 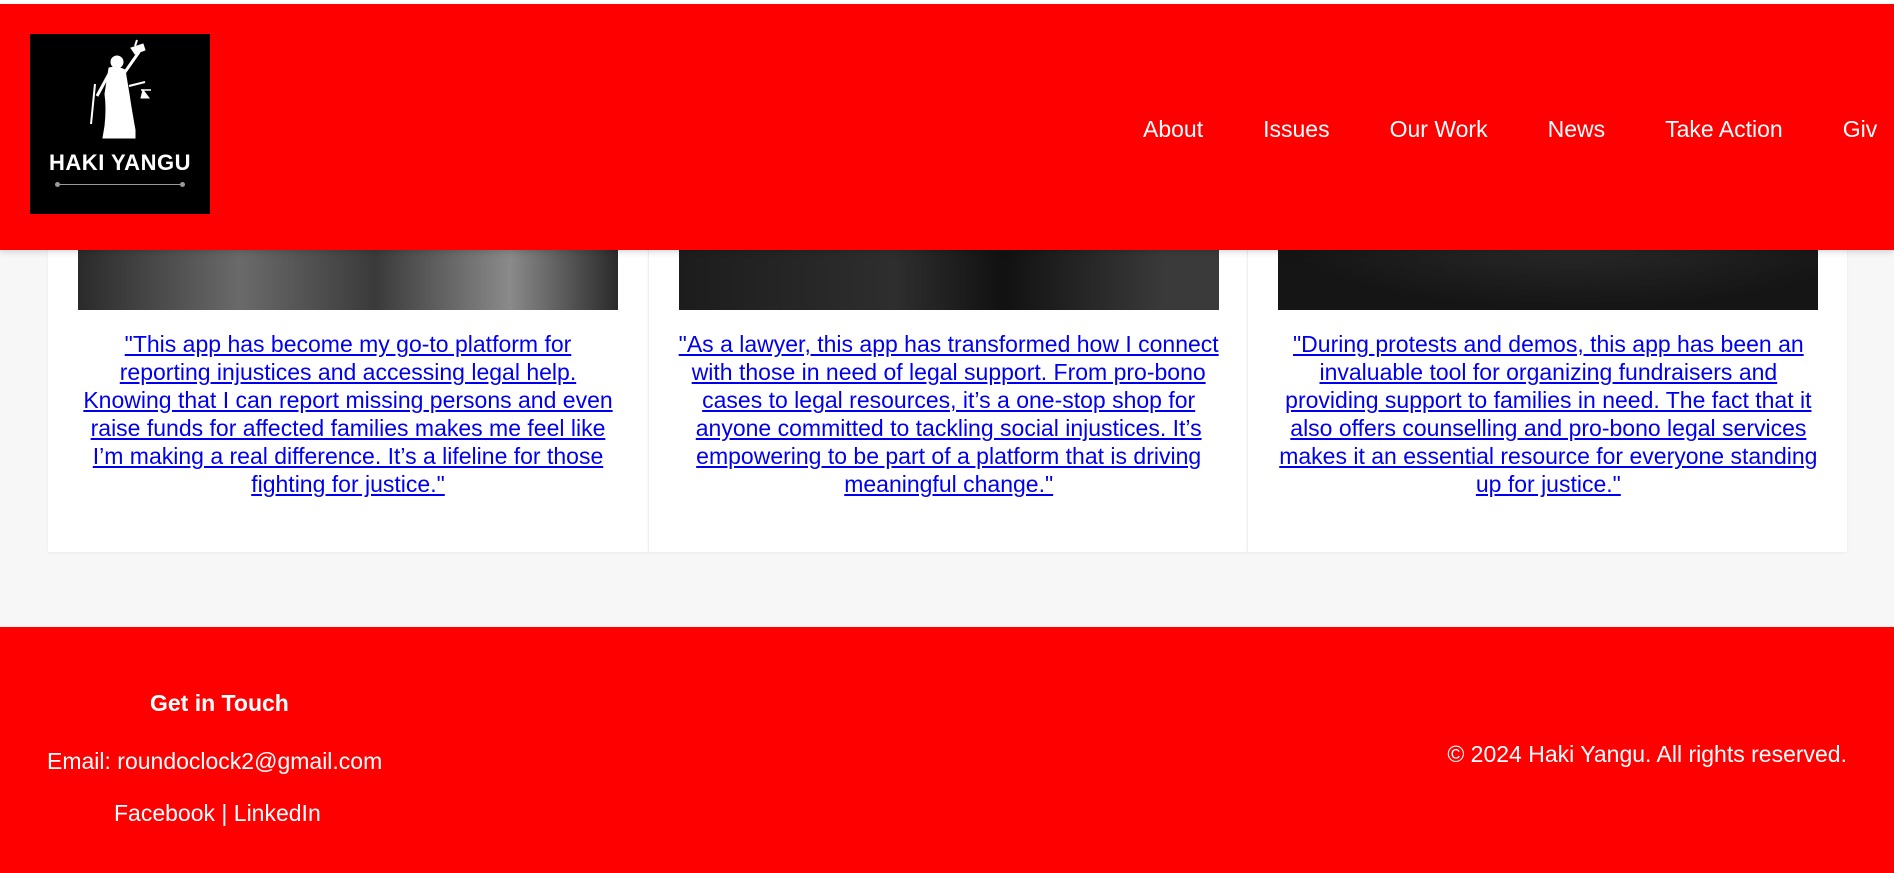 What do you see at coordinates (1296, 131) in the screenshot?
I see `nav-issues: Issues` at bounding box center [1296, 131].